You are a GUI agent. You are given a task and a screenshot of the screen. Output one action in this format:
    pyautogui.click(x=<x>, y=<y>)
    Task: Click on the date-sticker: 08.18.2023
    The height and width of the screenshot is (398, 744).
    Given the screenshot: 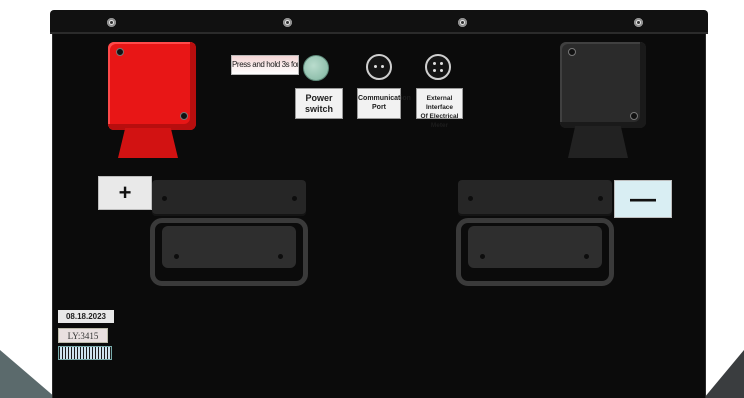 What is the action you would take?
    pyautogui.click(x=86, y=316)
    